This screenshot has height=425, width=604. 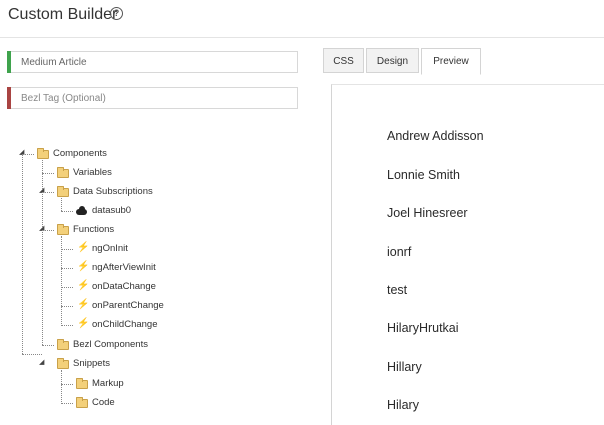 I want to click on tree-node-function: onChildChange, so click(x=125, y=325).